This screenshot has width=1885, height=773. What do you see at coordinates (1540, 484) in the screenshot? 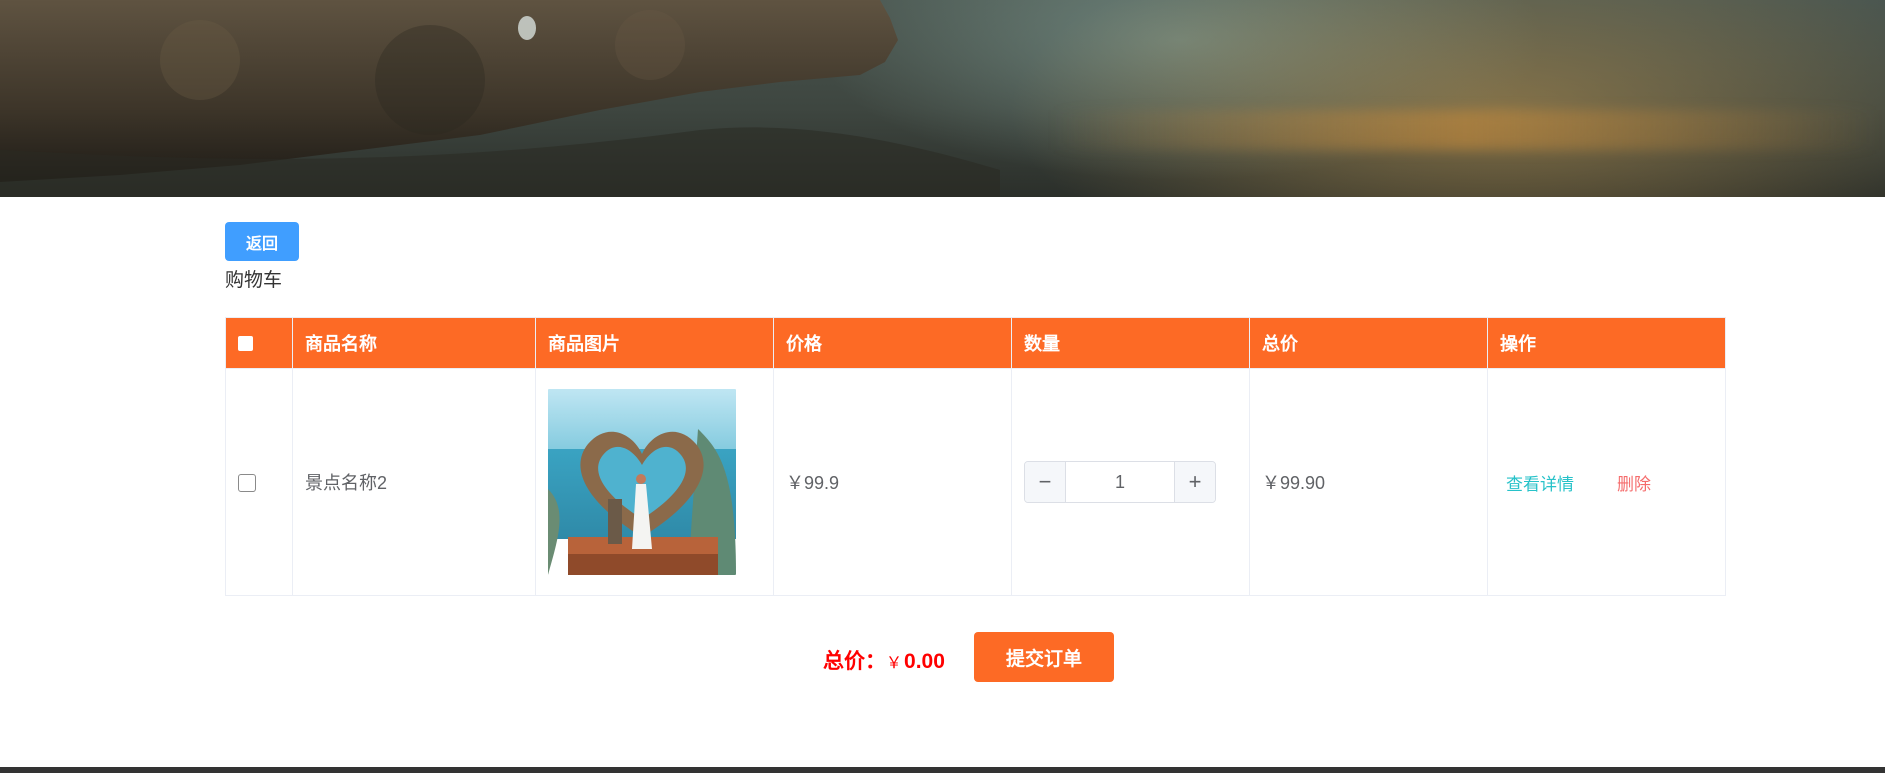
I see `view-details-link: 查看详情` at bounding box center [1540, 484].